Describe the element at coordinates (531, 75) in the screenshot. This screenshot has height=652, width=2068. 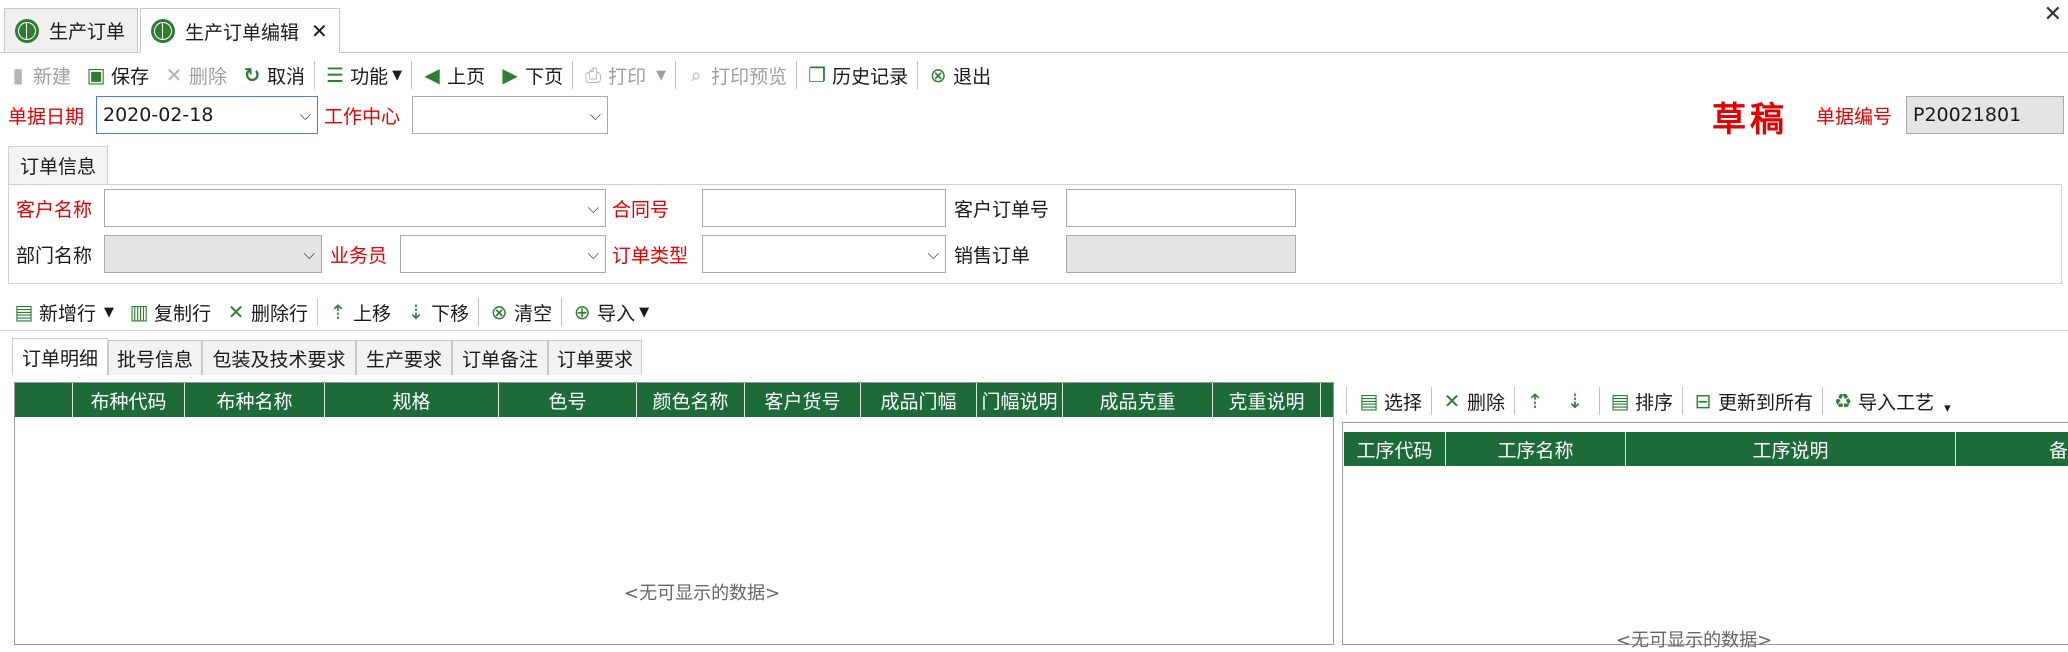
I see `next-page-button: ▶ 下页` at that location.